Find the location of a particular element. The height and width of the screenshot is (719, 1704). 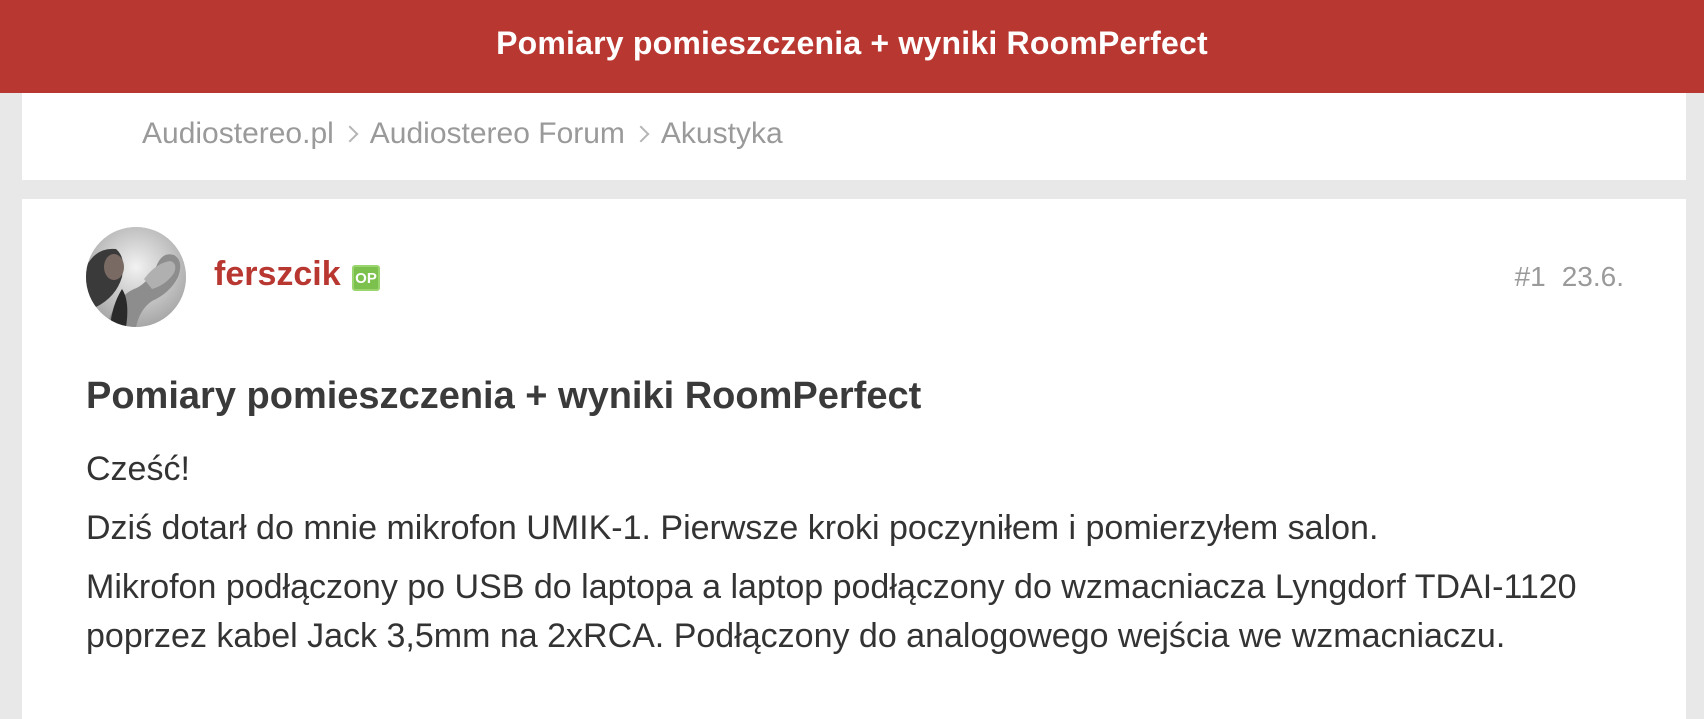

author-name: ferszcik is located at coordinates (277, 274).